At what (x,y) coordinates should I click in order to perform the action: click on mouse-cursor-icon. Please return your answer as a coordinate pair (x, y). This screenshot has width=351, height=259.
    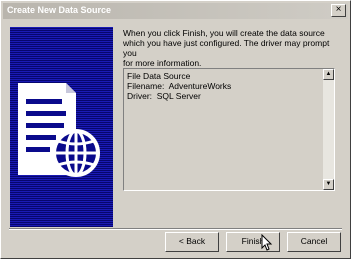
    Looking at the image, I should click on (267, 242).